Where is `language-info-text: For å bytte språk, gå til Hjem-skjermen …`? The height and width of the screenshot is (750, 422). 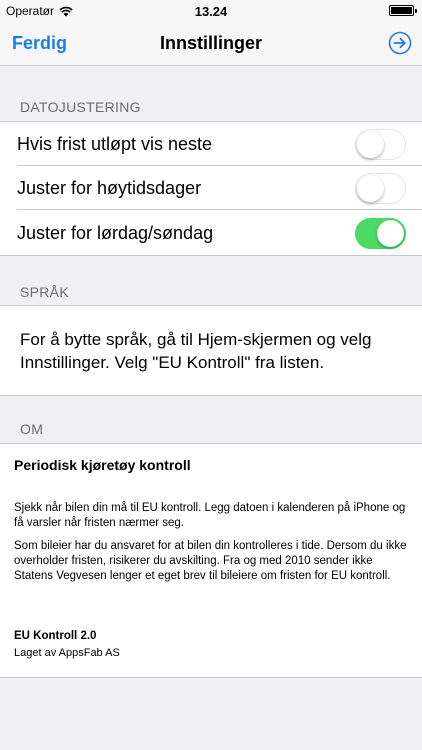 language-info-text: For å bytte språk, gå til Hjem-skjermen … is located at coordinates (196, 351).